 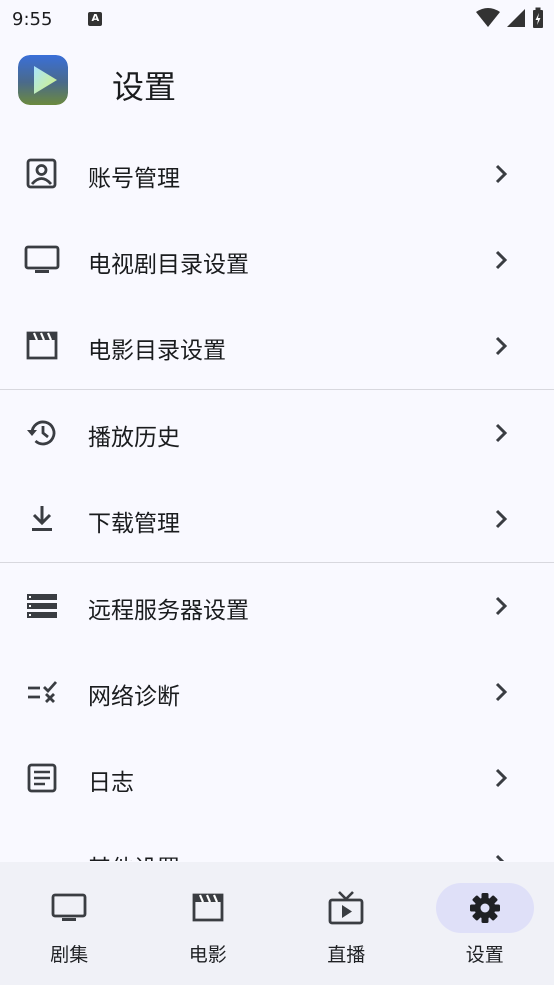 What do you see at coordinates (277, 346) in the screenshot?
I see `menu-item-movie-directory: 电影目录设置` at bounding box center [277, 346].